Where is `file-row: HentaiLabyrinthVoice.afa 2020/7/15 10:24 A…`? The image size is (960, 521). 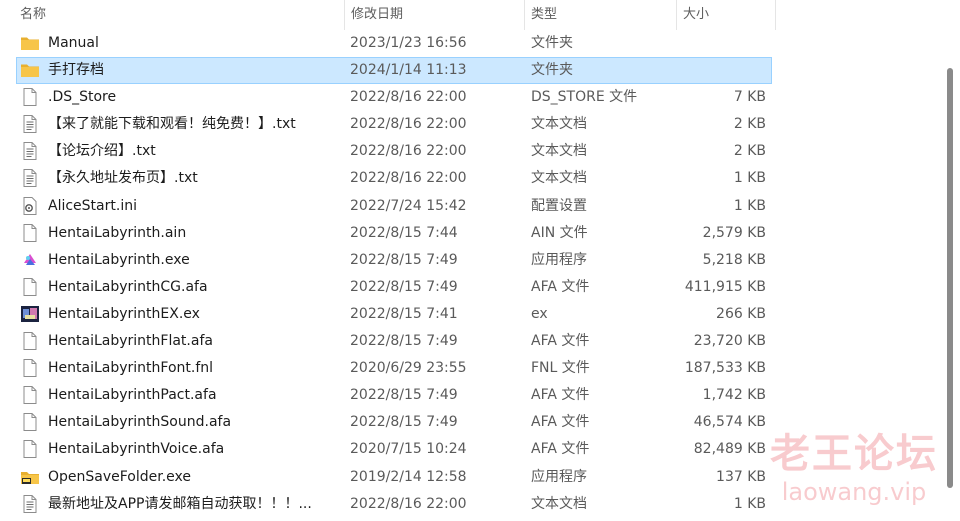 file-row: HentaiLabyrinthVoice.afa 2020/7/15 10:24 A… is located at coordinates (388, 449).